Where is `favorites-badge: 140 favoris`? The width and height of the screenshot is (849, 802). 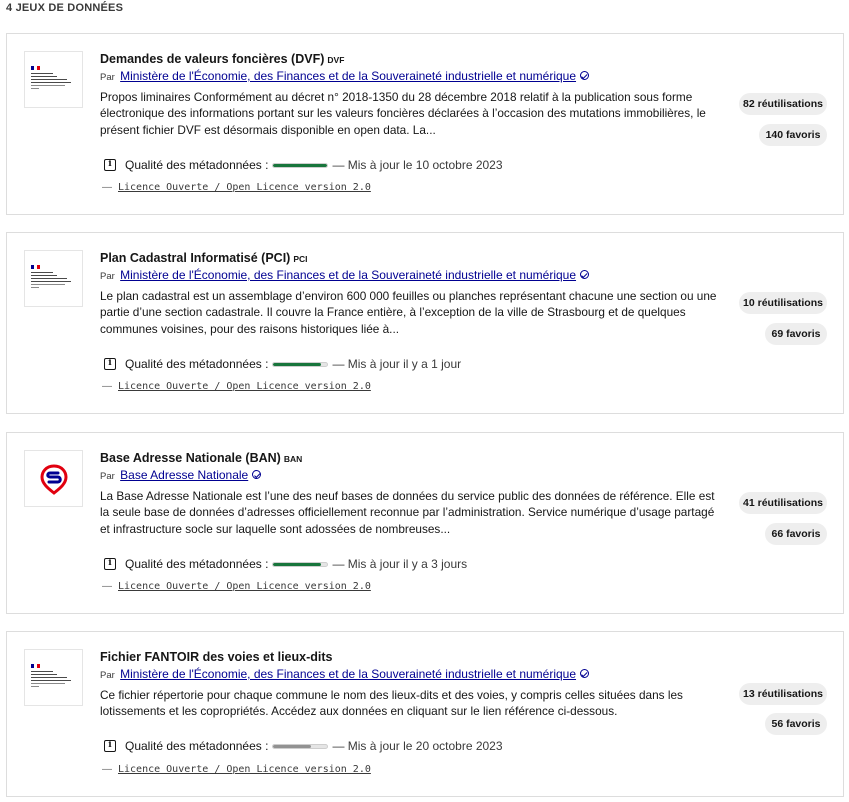 favorites-badge: 140 favoris is located at coordinates (793, 135).